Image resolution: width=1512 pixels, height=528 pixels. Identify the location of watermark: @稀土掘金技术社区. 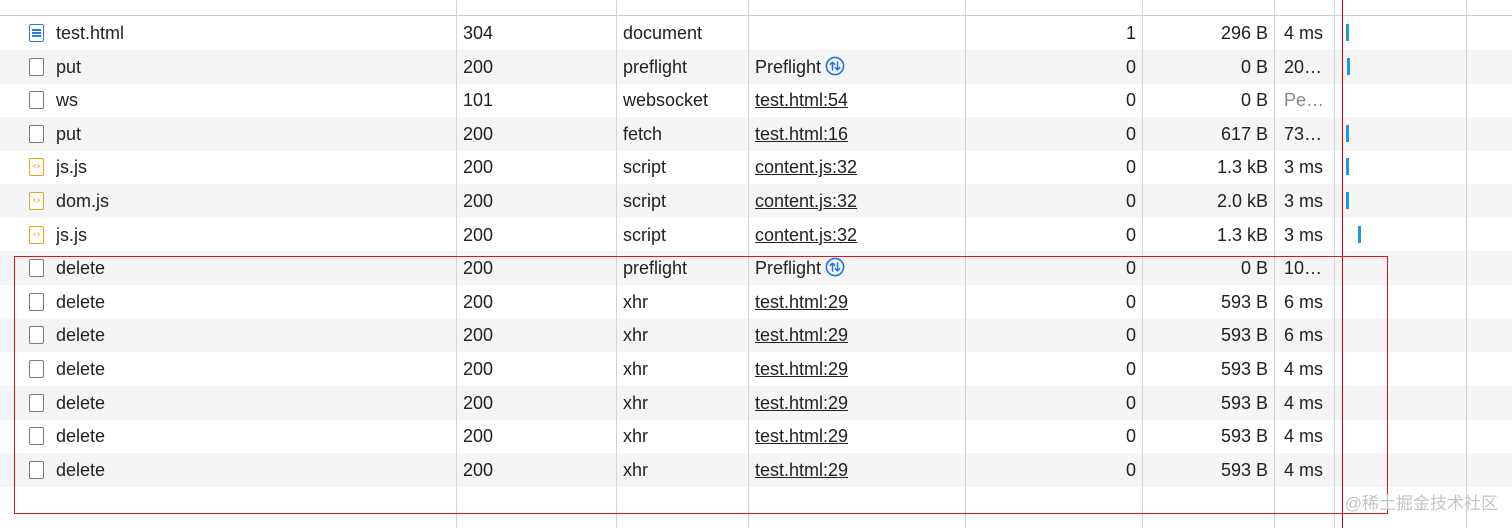
(1421, 503).